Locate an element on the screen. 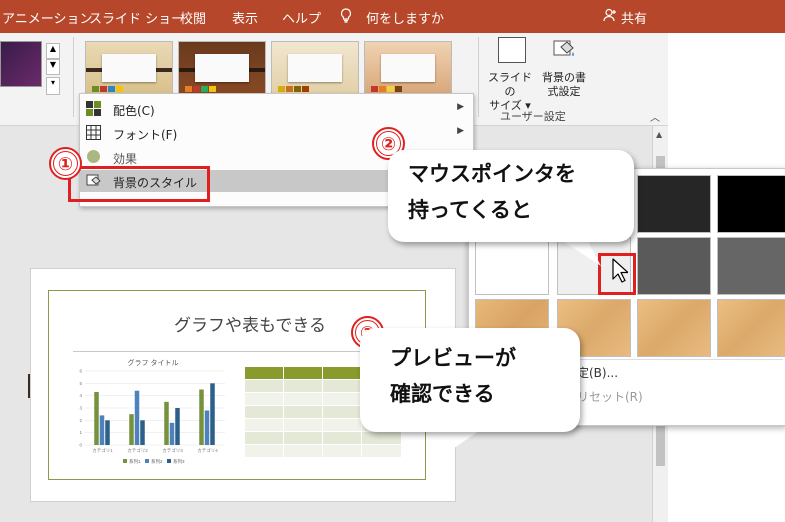  bg-style-gray is located at coordinates (751, 266).